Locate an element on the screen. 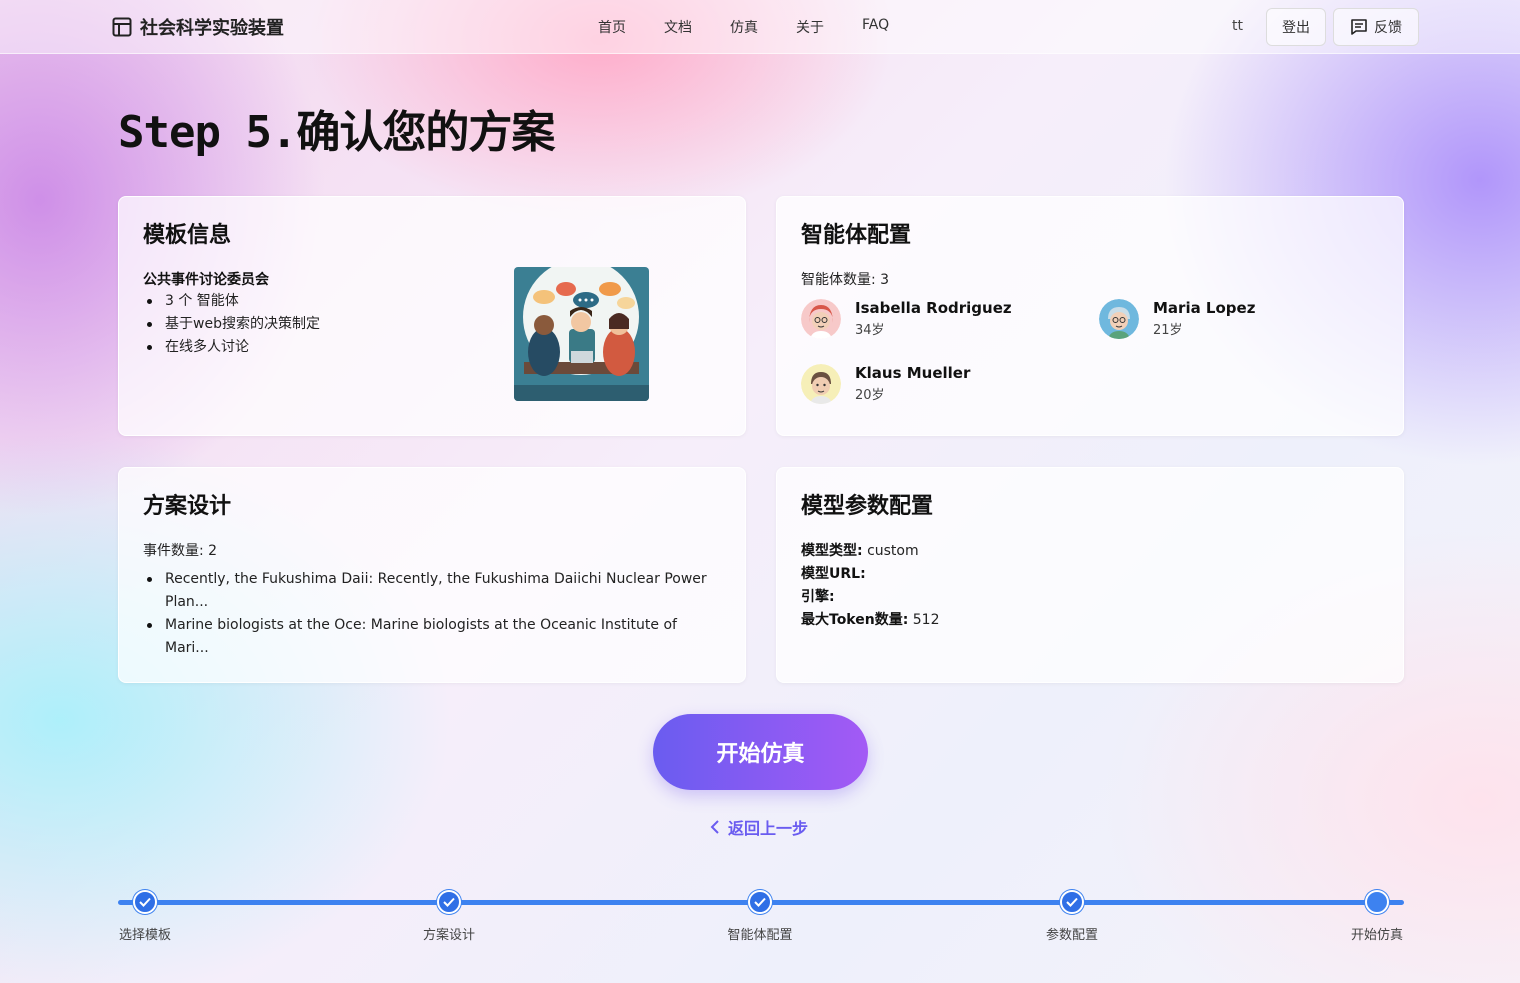  chevron-left-icon is located at coordinates (714, 827).